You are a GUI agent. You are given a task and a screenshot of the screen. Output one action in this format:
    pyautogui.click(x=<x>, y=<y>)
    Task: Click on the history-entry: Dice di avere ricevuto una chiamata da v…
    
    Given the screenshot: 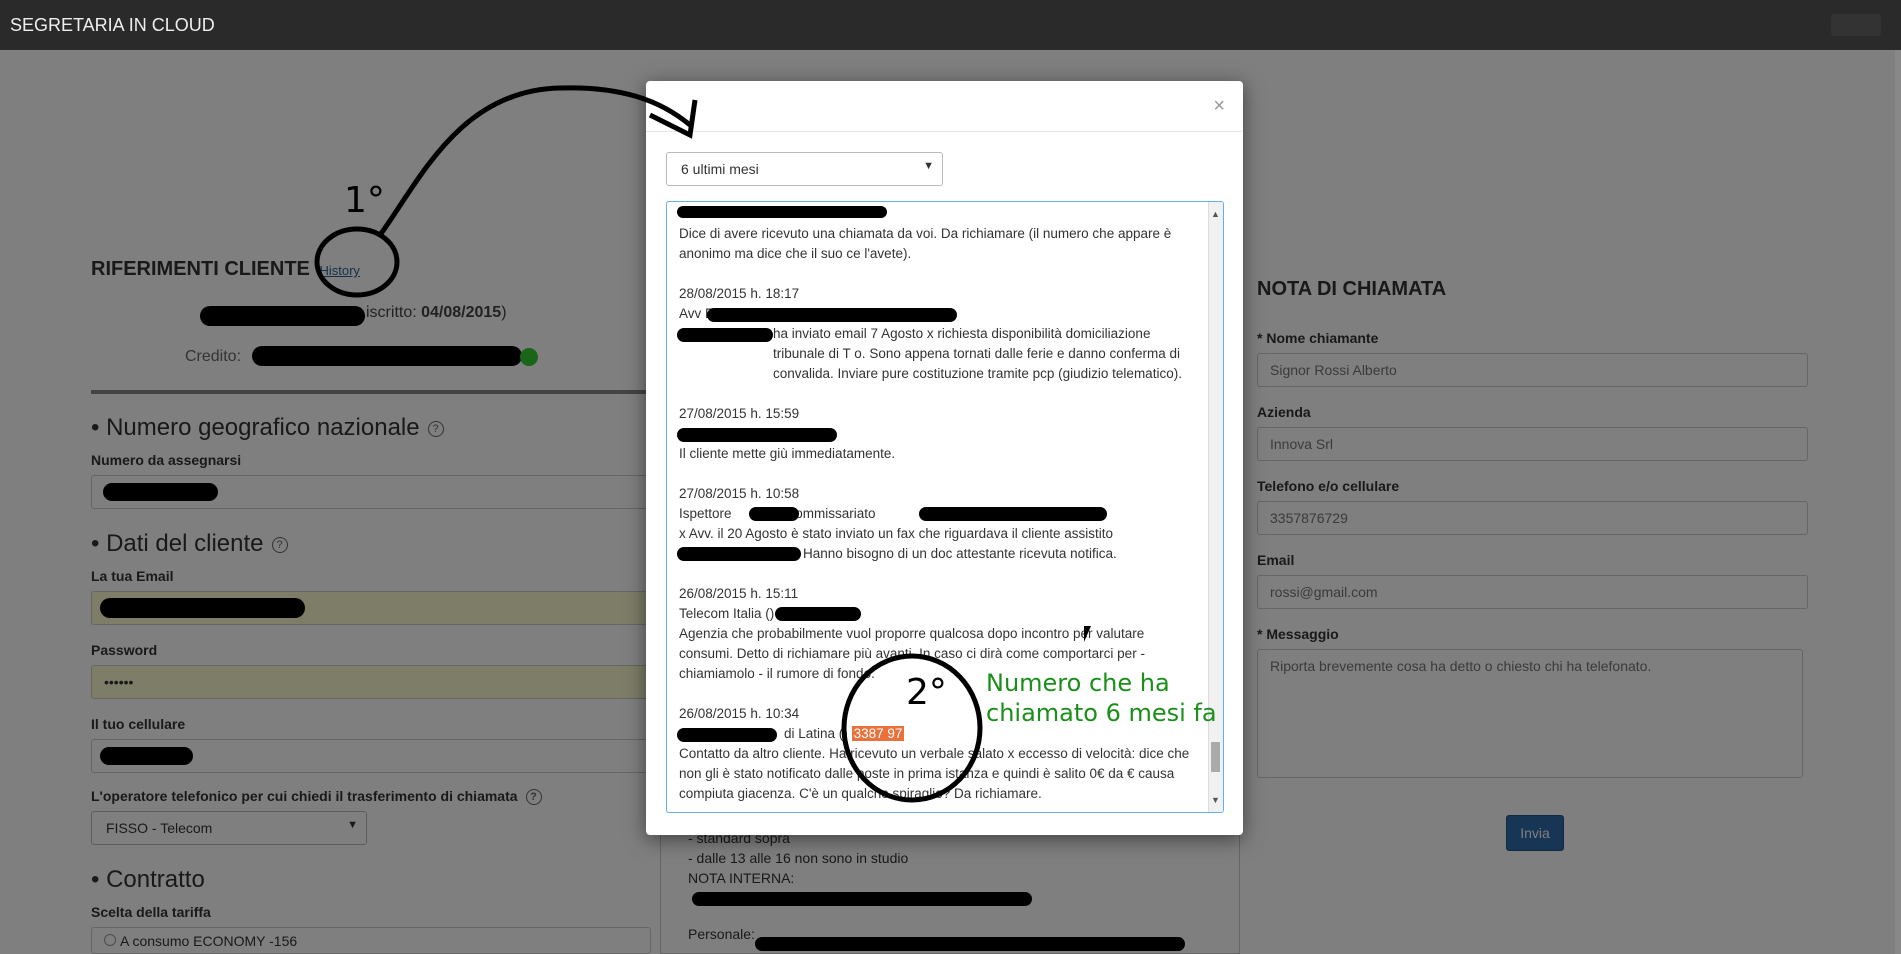 What is the action you would take?
    pyautogui.click(x=939, y=244)
    